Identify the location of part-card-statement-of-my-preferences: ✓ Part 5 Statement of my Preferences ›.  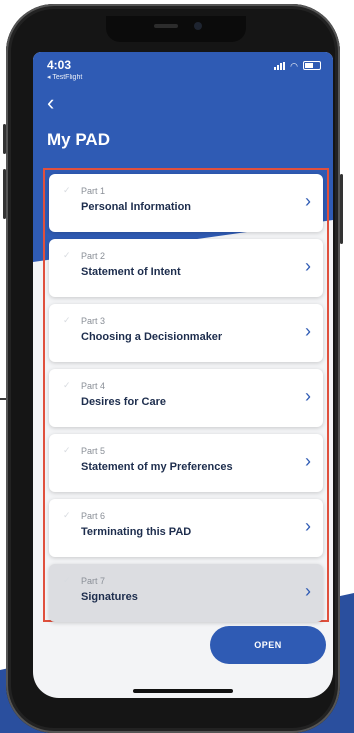
(186, 463).